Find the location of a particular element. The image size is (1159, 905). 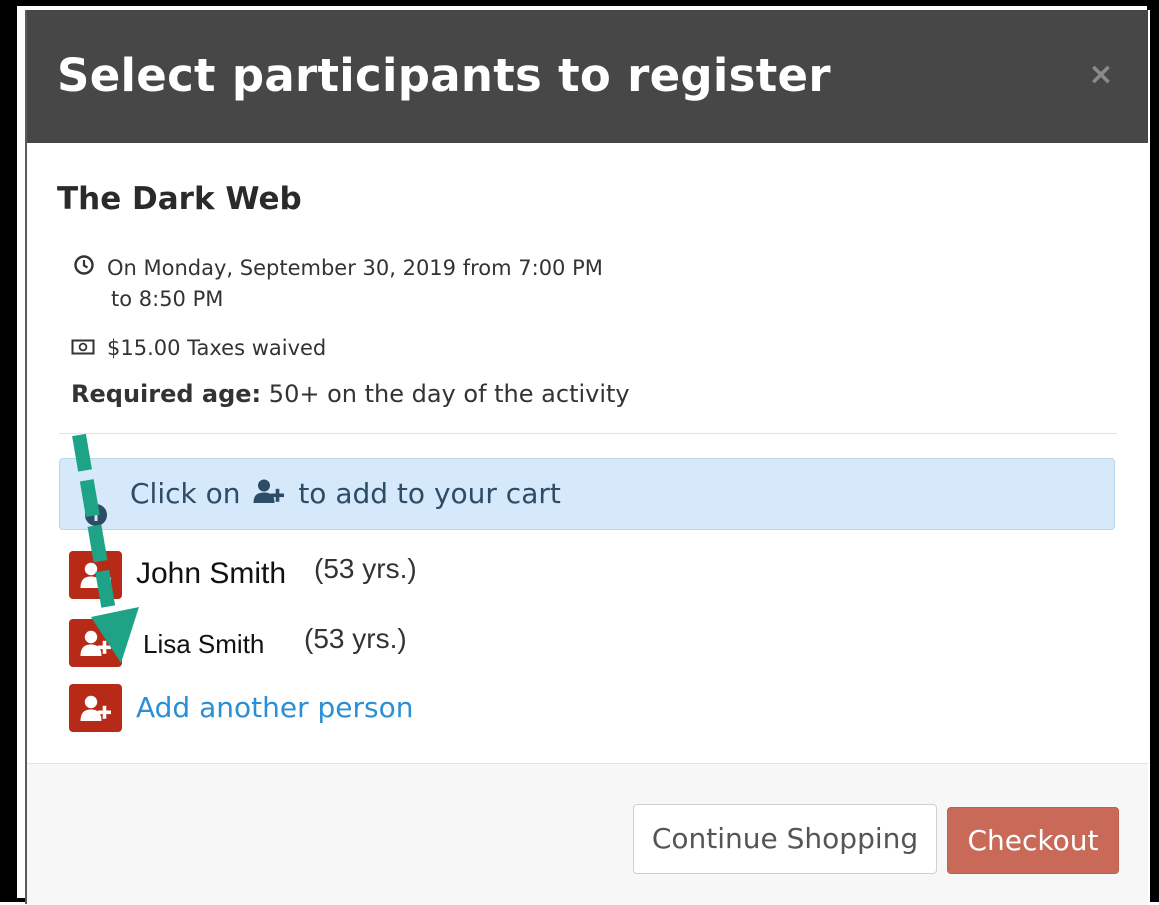

activity-title: The Dark Web is located at coordinates (179, 199).